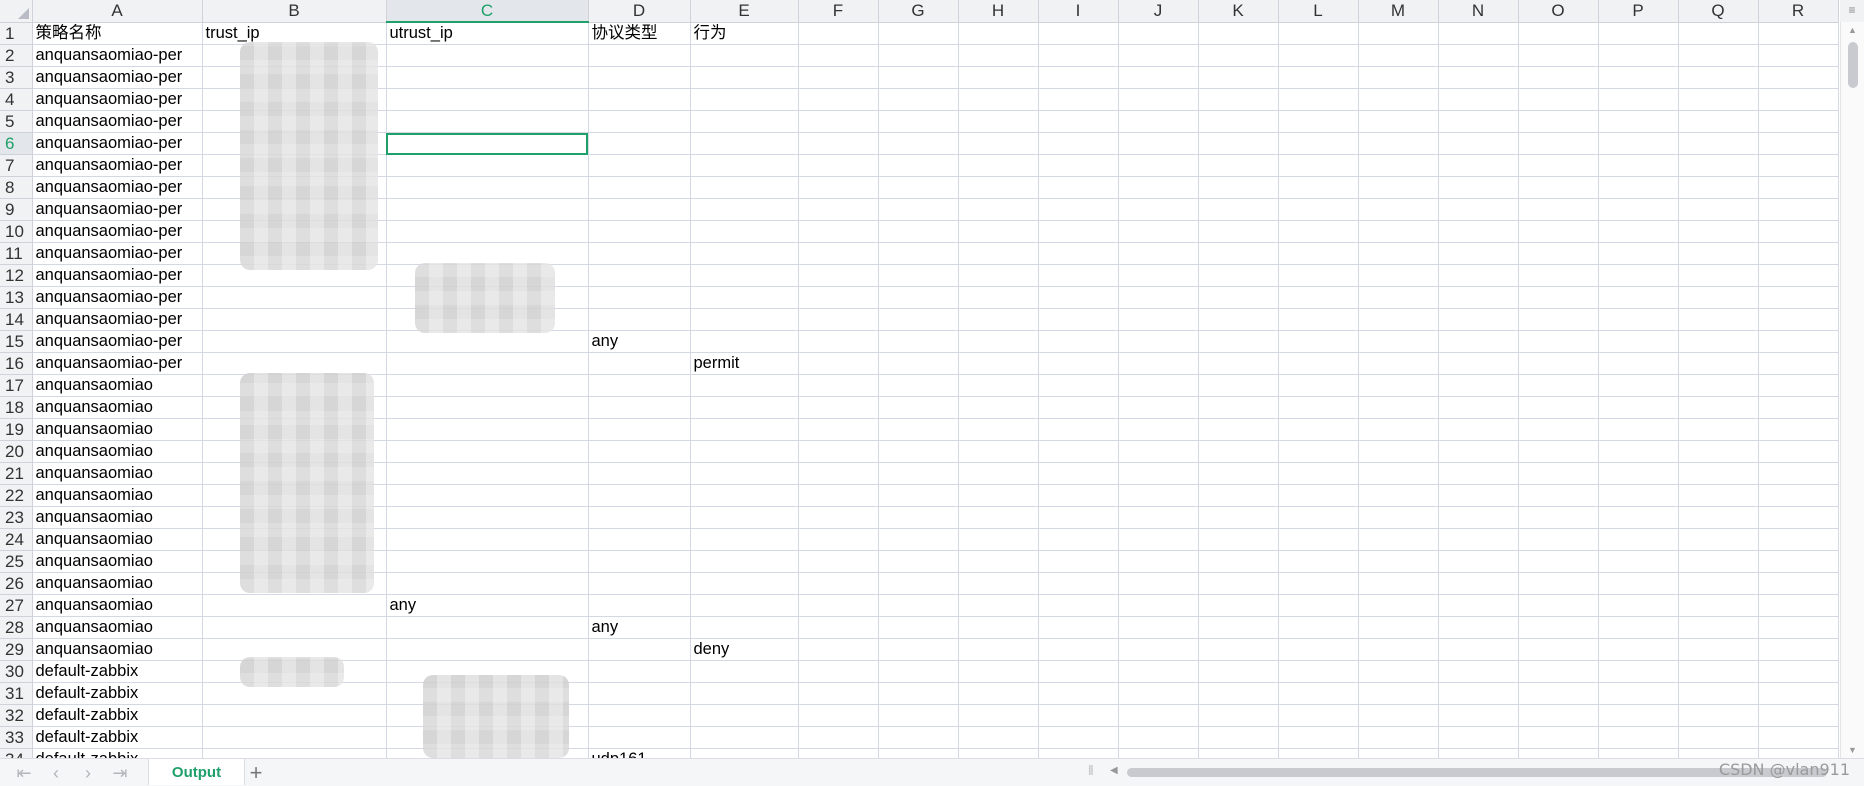 The width and height of the screenshot is (1864, 786). I want to click on cell-a12: anquansaomiao-per, so click(117, 275).